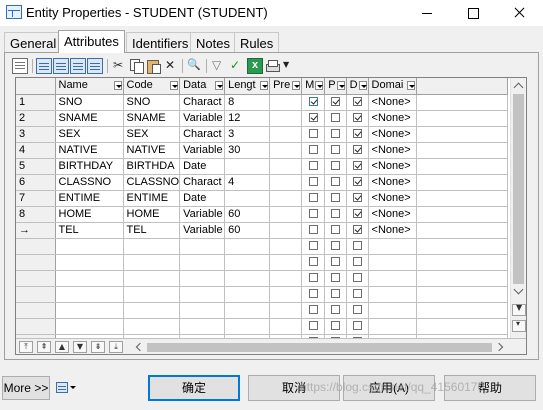  What do you see at coordinates (44, 347) in the screenshot?
I see `move-page-up-button: ⇞` at bounding box center [44, 347].